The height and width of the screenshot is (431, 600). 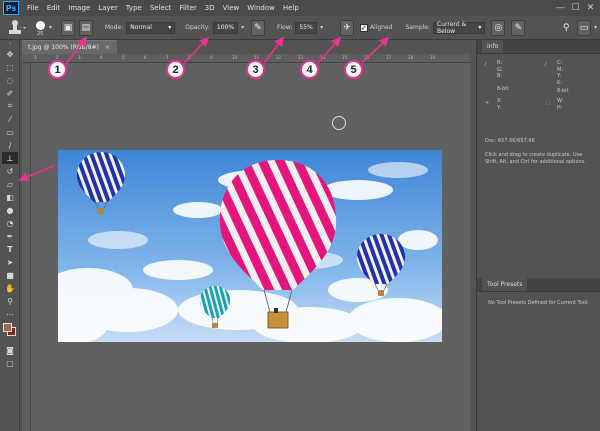 What do you see at coordinates (33, 8) in the screenshot?
I see `menu-file: File` at bounding box center [33, 8].